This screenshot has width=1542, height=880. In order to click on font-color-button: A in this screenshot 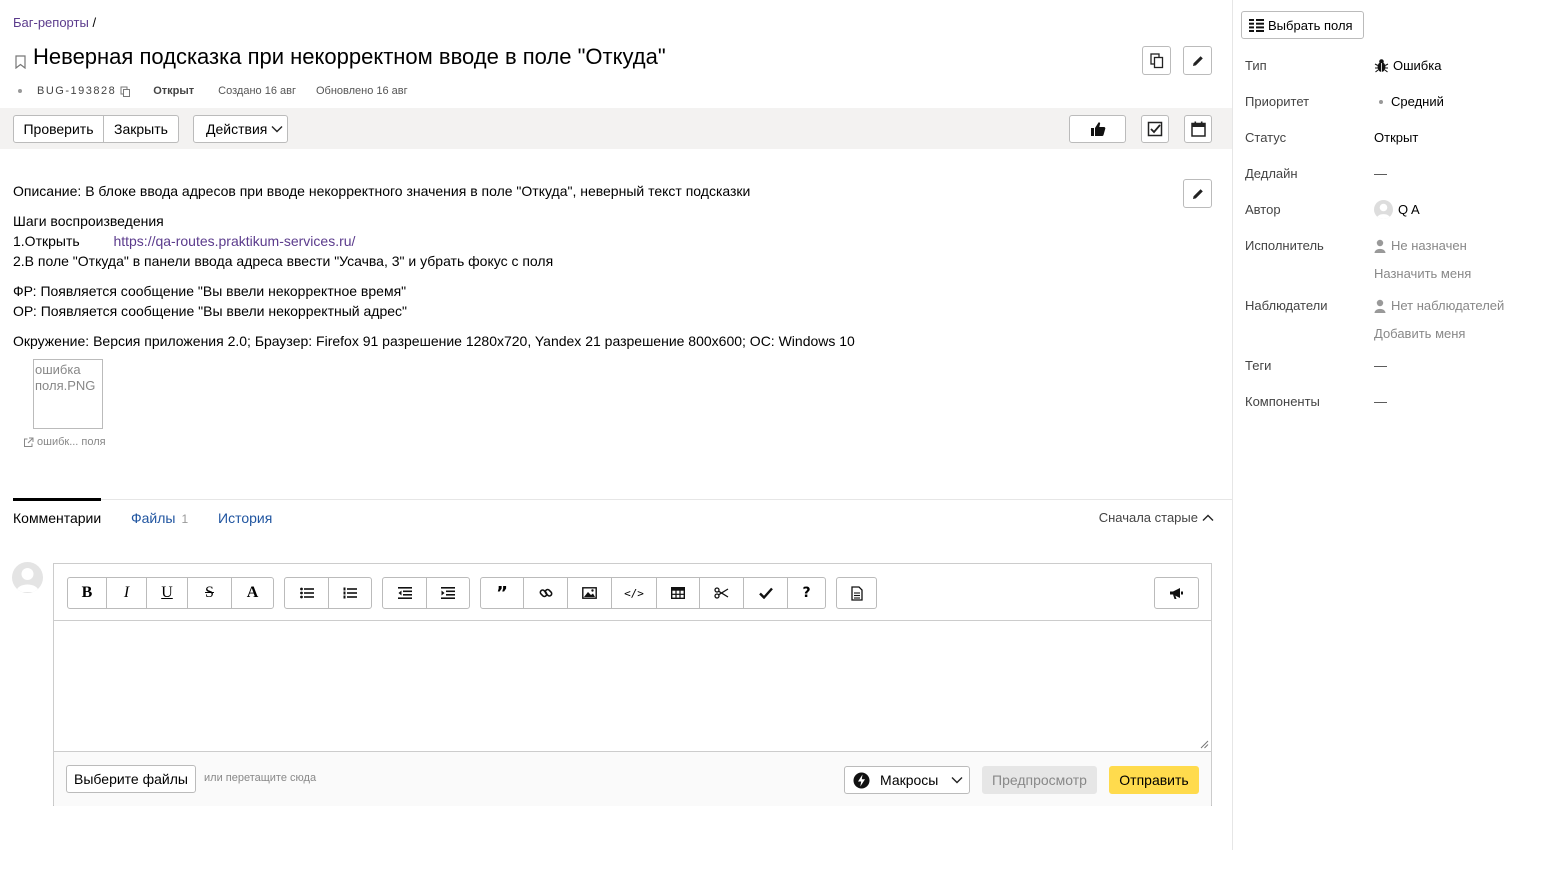, I will do `click(252, 593)`.